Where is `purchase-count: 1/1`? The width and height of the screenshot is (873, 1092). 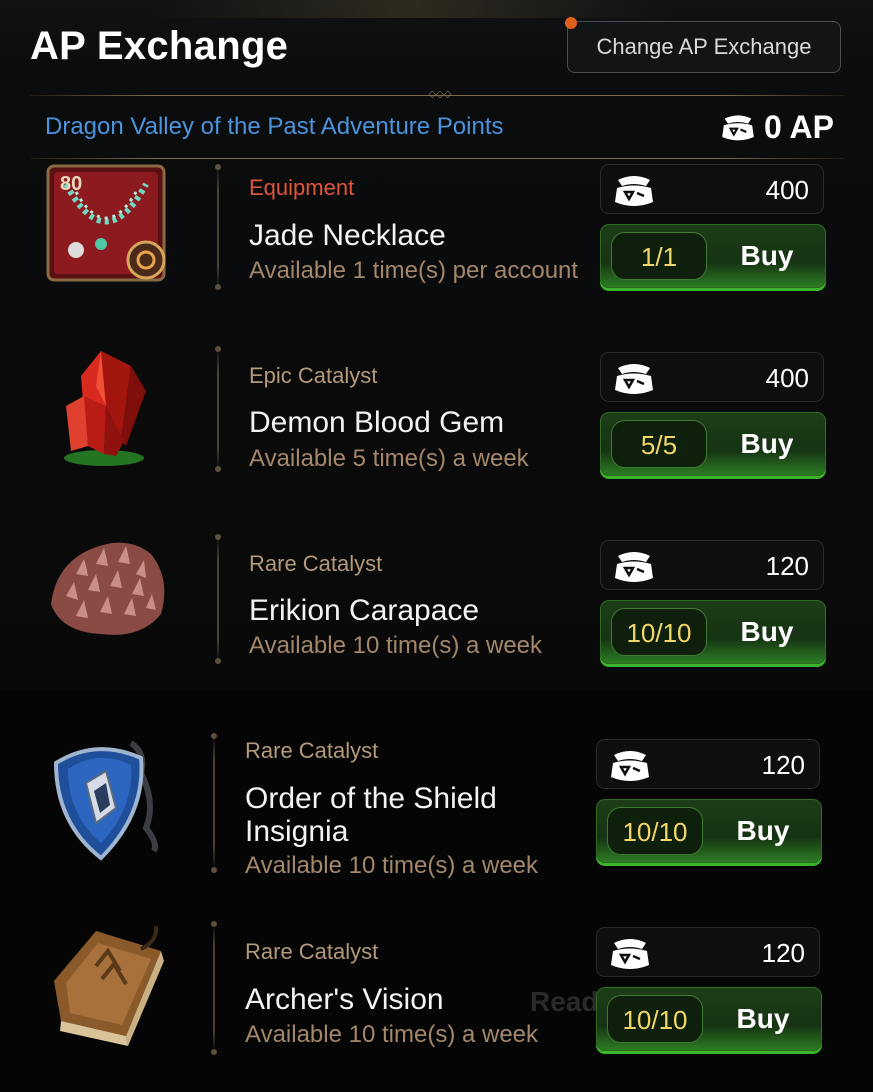 purchase-count: 1/1 is located at coordinates (659, 256).